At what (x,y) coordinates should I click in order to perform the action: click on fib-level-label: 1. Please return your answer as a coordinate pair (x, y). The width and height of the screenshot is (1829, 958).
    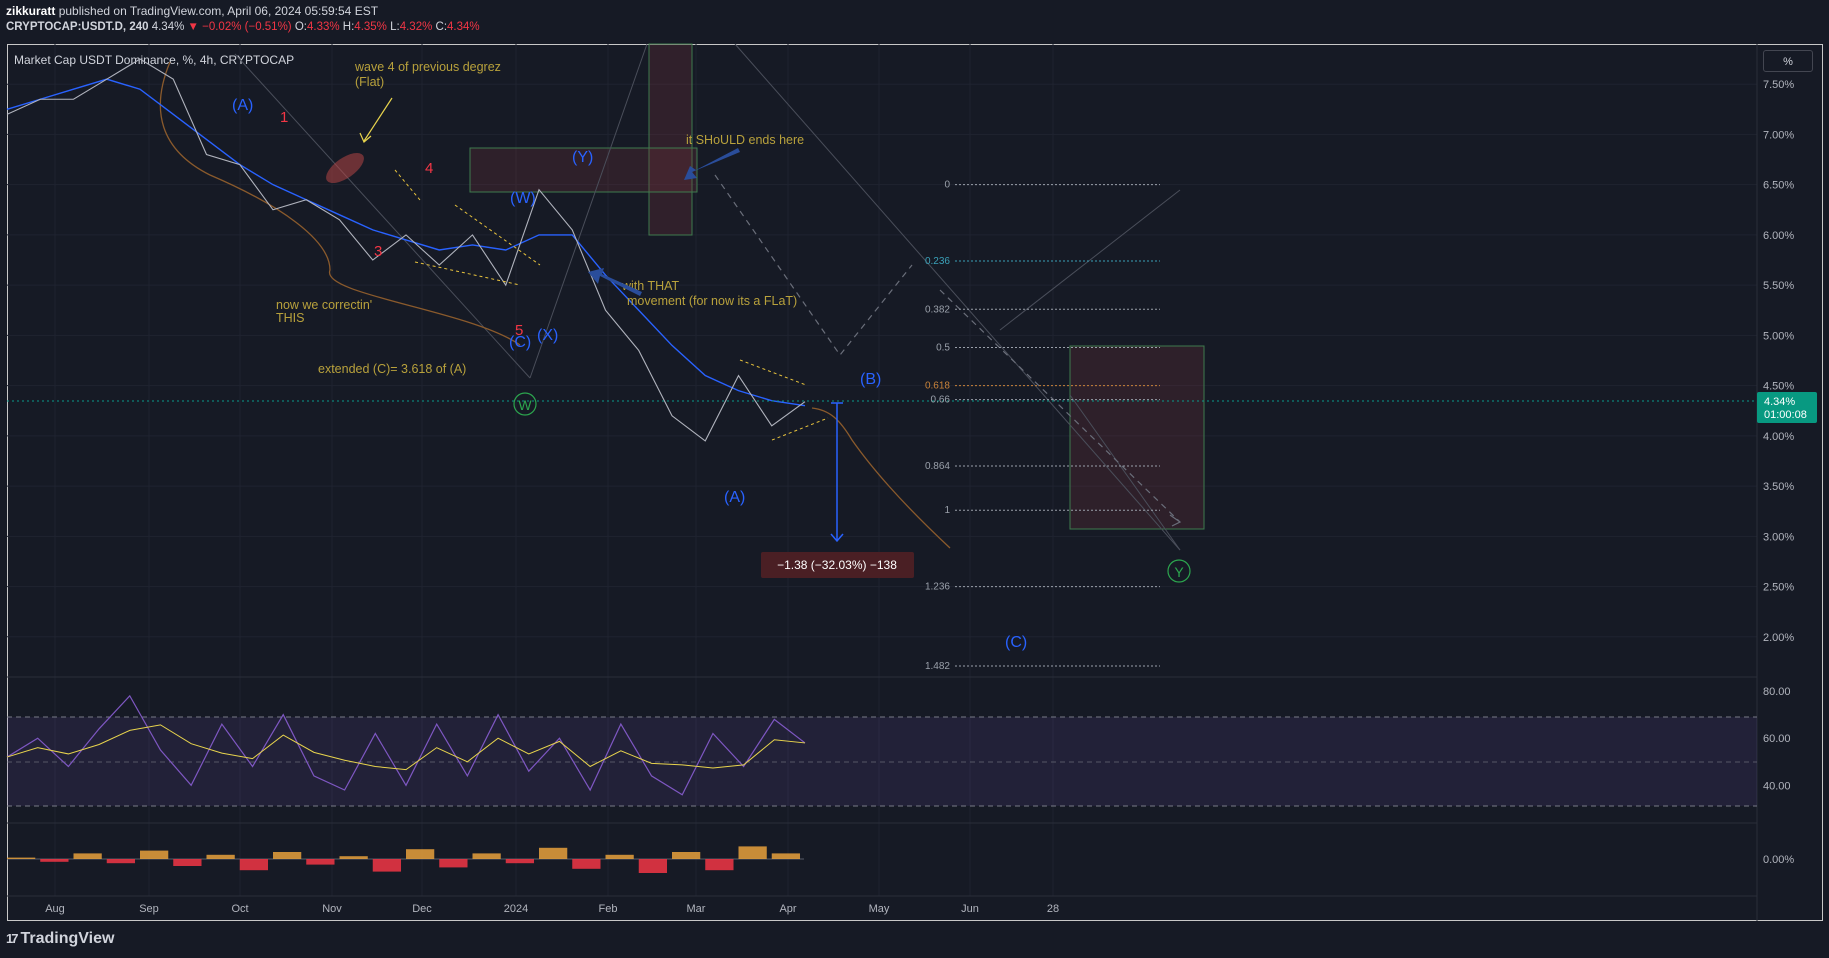
    Looking at the image, I should click on (947, 510).